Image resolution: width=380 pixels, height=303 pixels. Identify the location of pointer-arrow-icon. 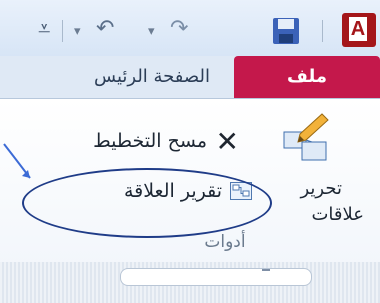
(17, 161).